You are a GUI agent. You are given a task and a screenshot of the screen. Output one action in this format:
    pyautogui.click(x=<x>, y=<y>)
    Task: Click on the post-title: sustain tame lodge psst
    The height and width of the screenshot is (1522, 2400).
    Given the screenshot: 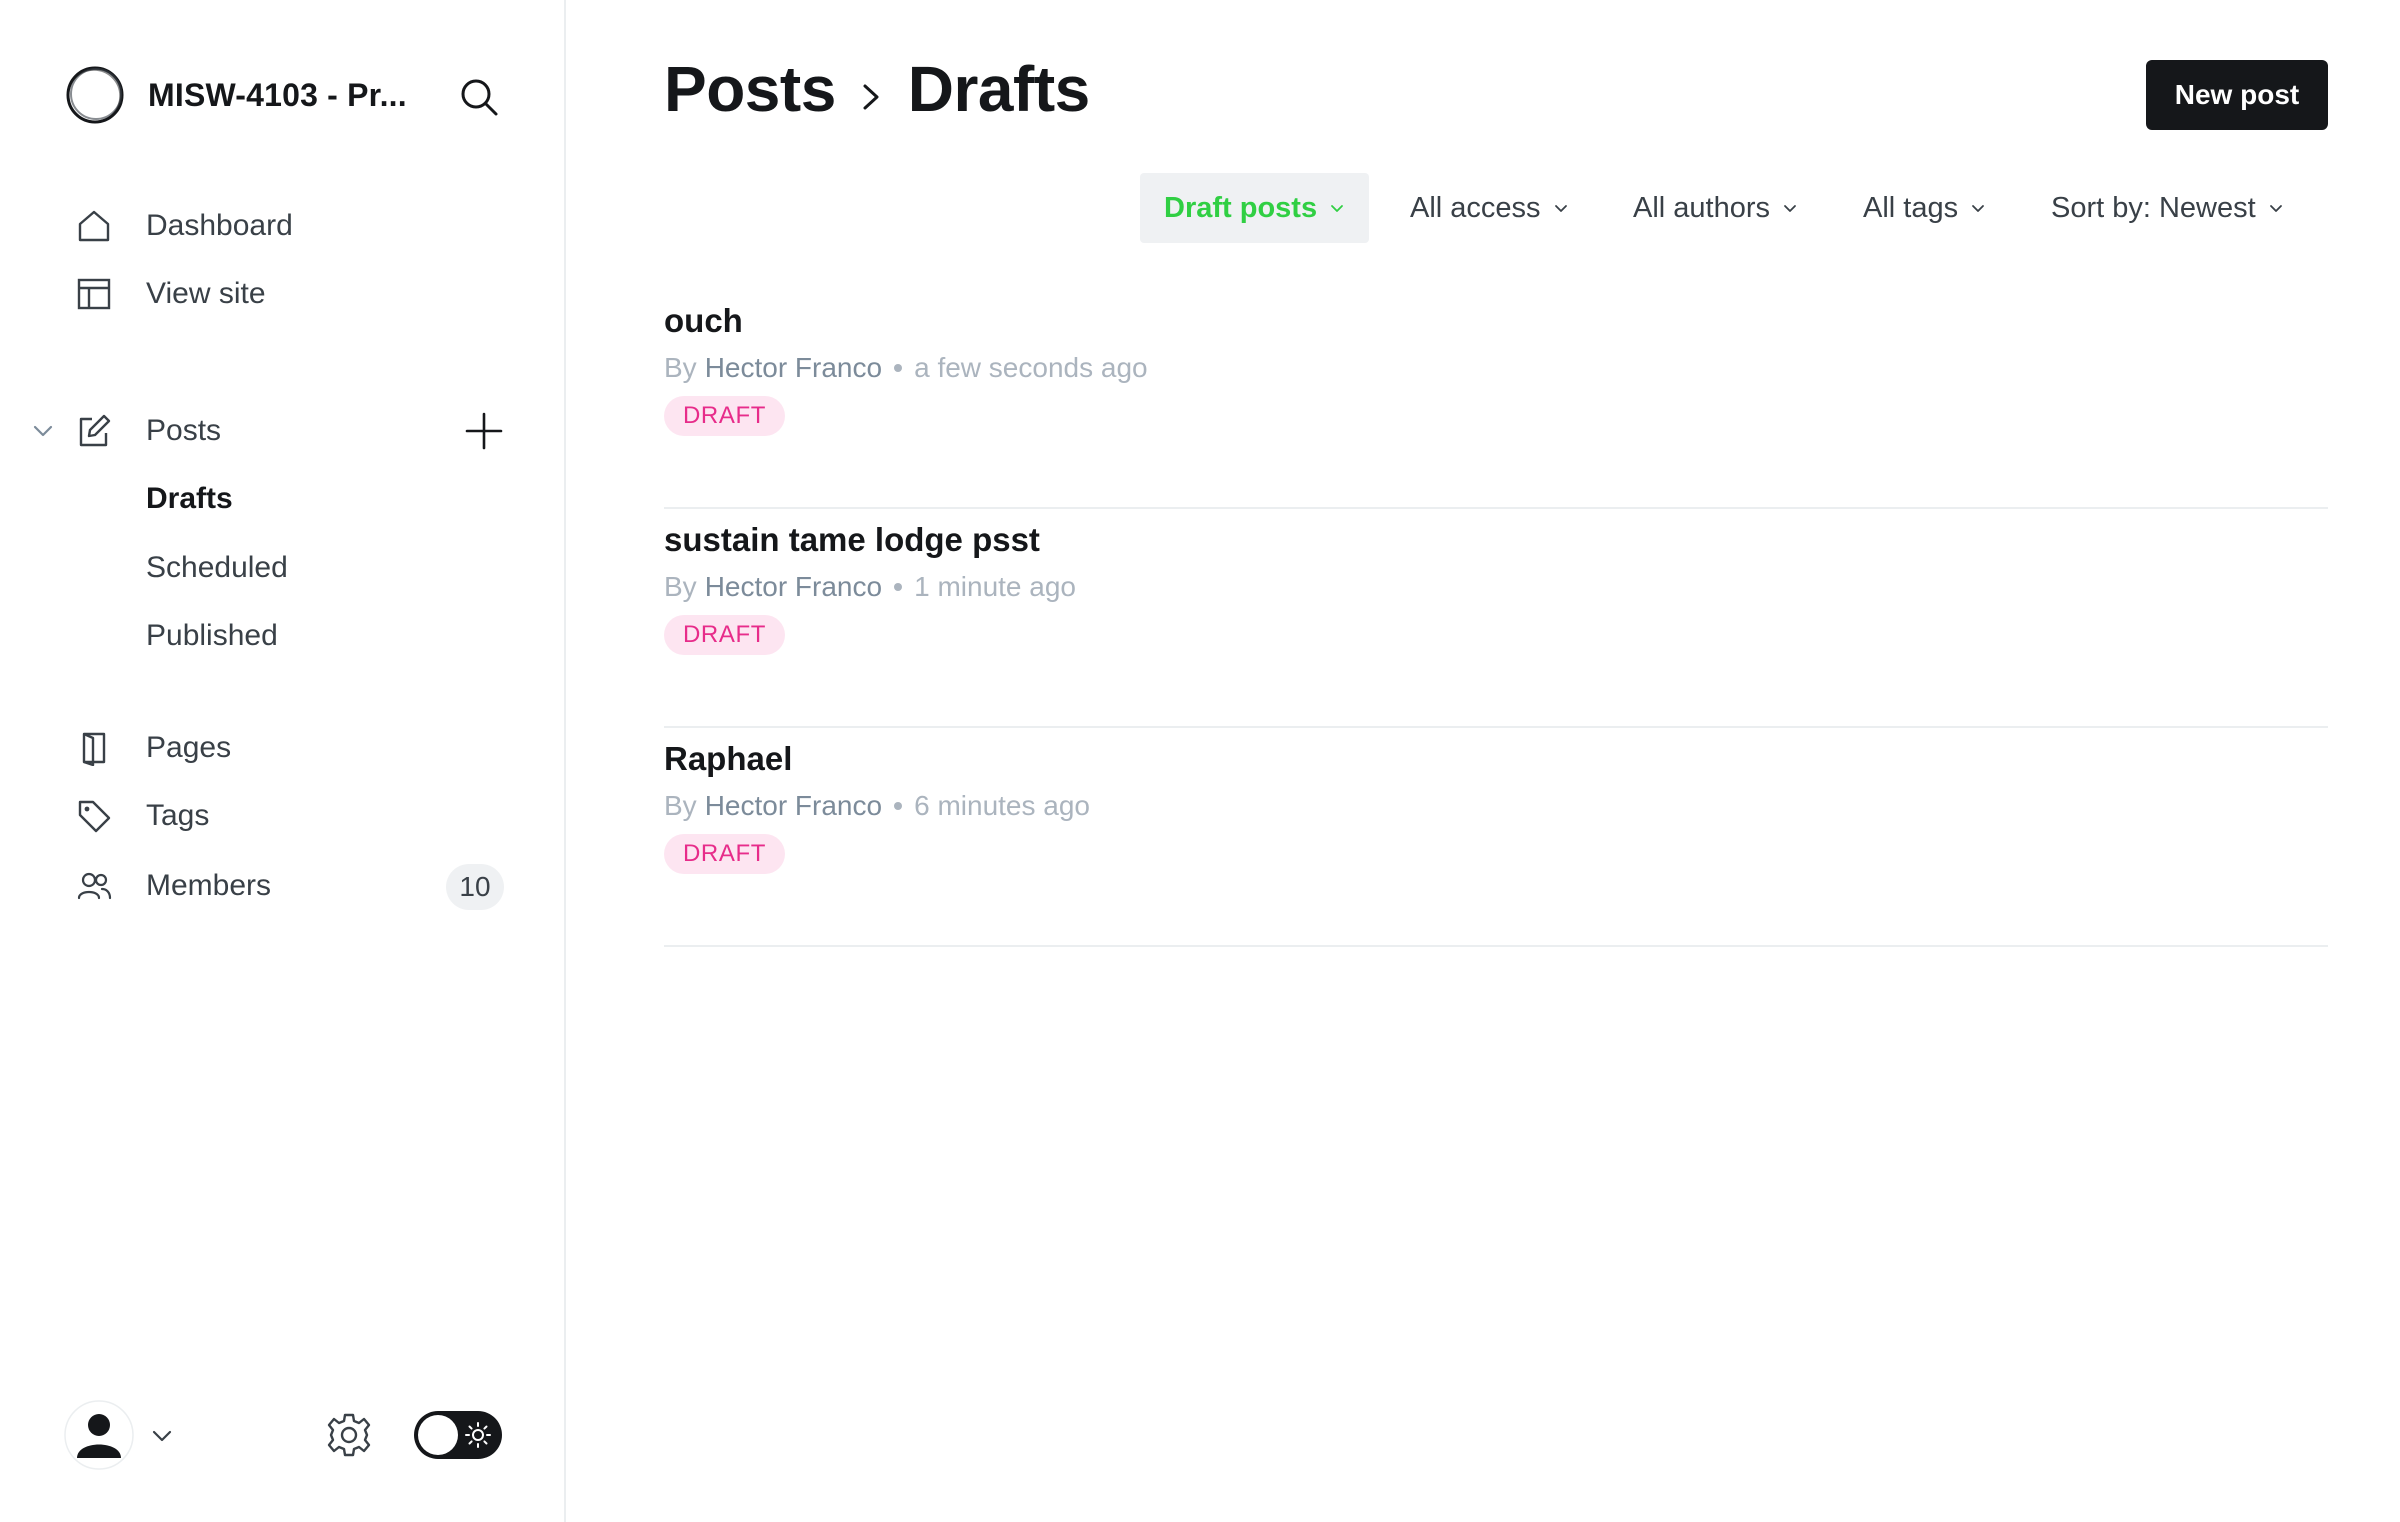 What is the action you would take?
    pyautogui.click(x=852, y=539)
    